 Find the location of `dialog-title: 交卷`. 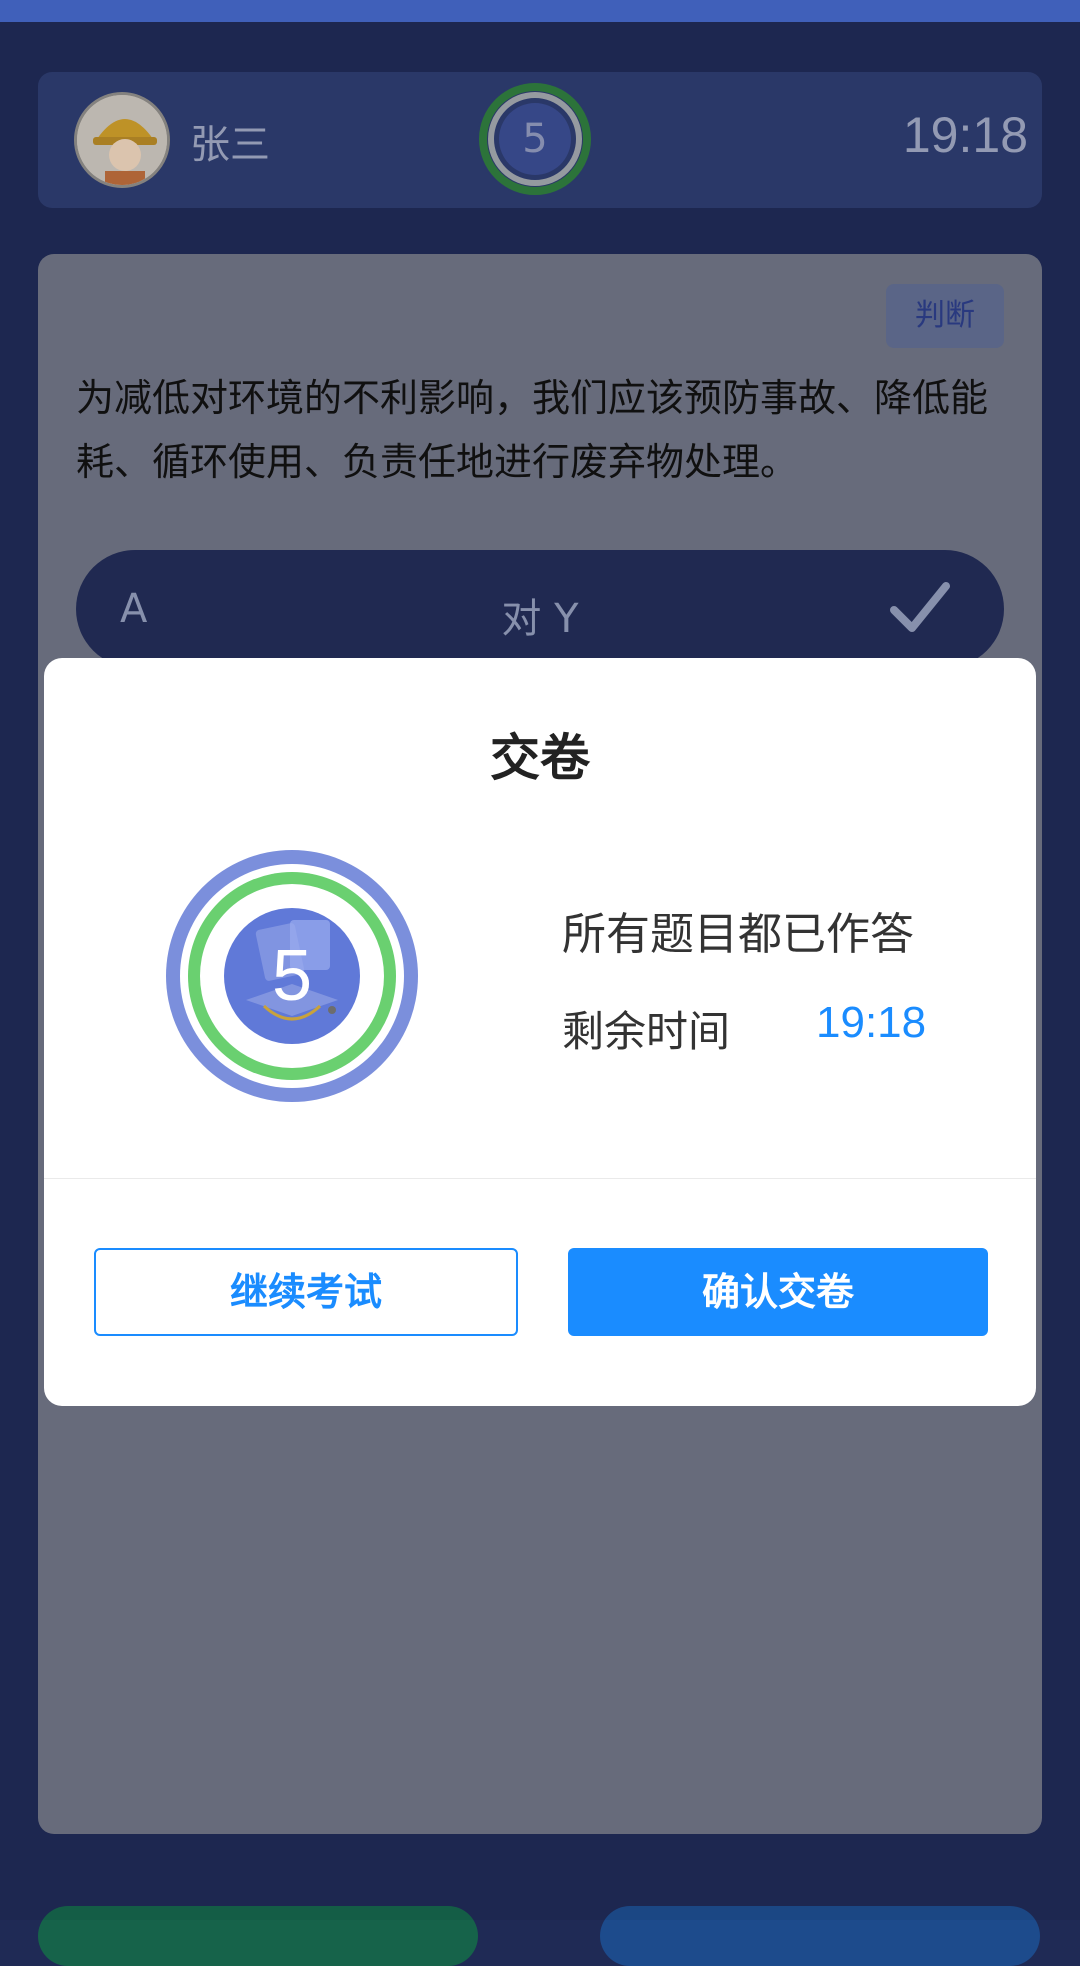

dialog-title: 交卷 is located at coordinates (540, 758).